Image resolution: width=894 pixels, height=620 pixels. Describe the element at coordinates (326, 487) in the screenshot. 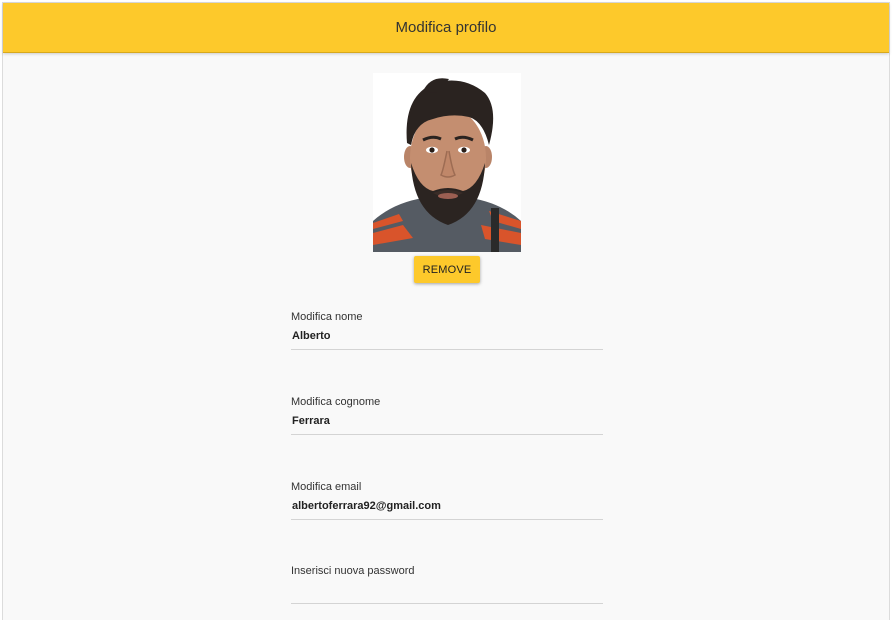

I see `email-label: Modifica email` at that location.